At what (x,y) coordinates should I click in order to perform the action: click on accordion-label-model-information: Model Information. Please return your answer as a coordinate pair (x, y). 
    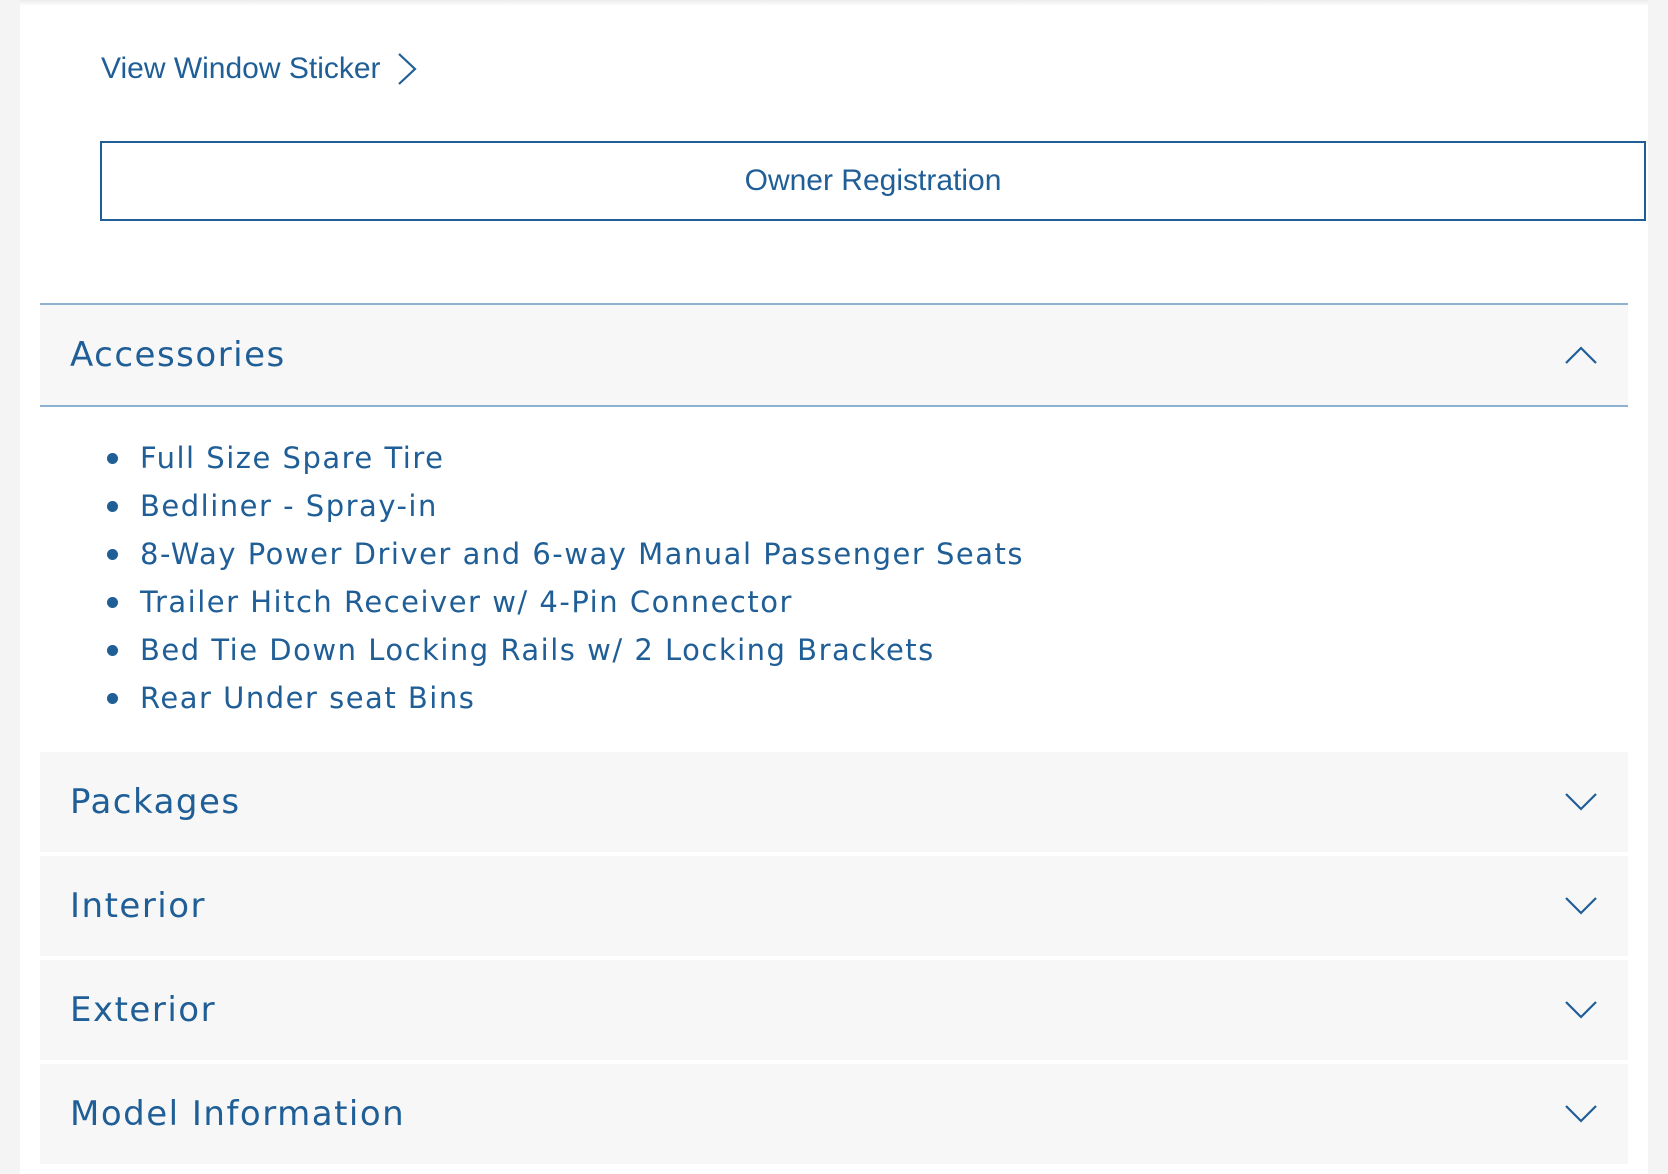
    Looking at the image, I should click on (238, 1114).